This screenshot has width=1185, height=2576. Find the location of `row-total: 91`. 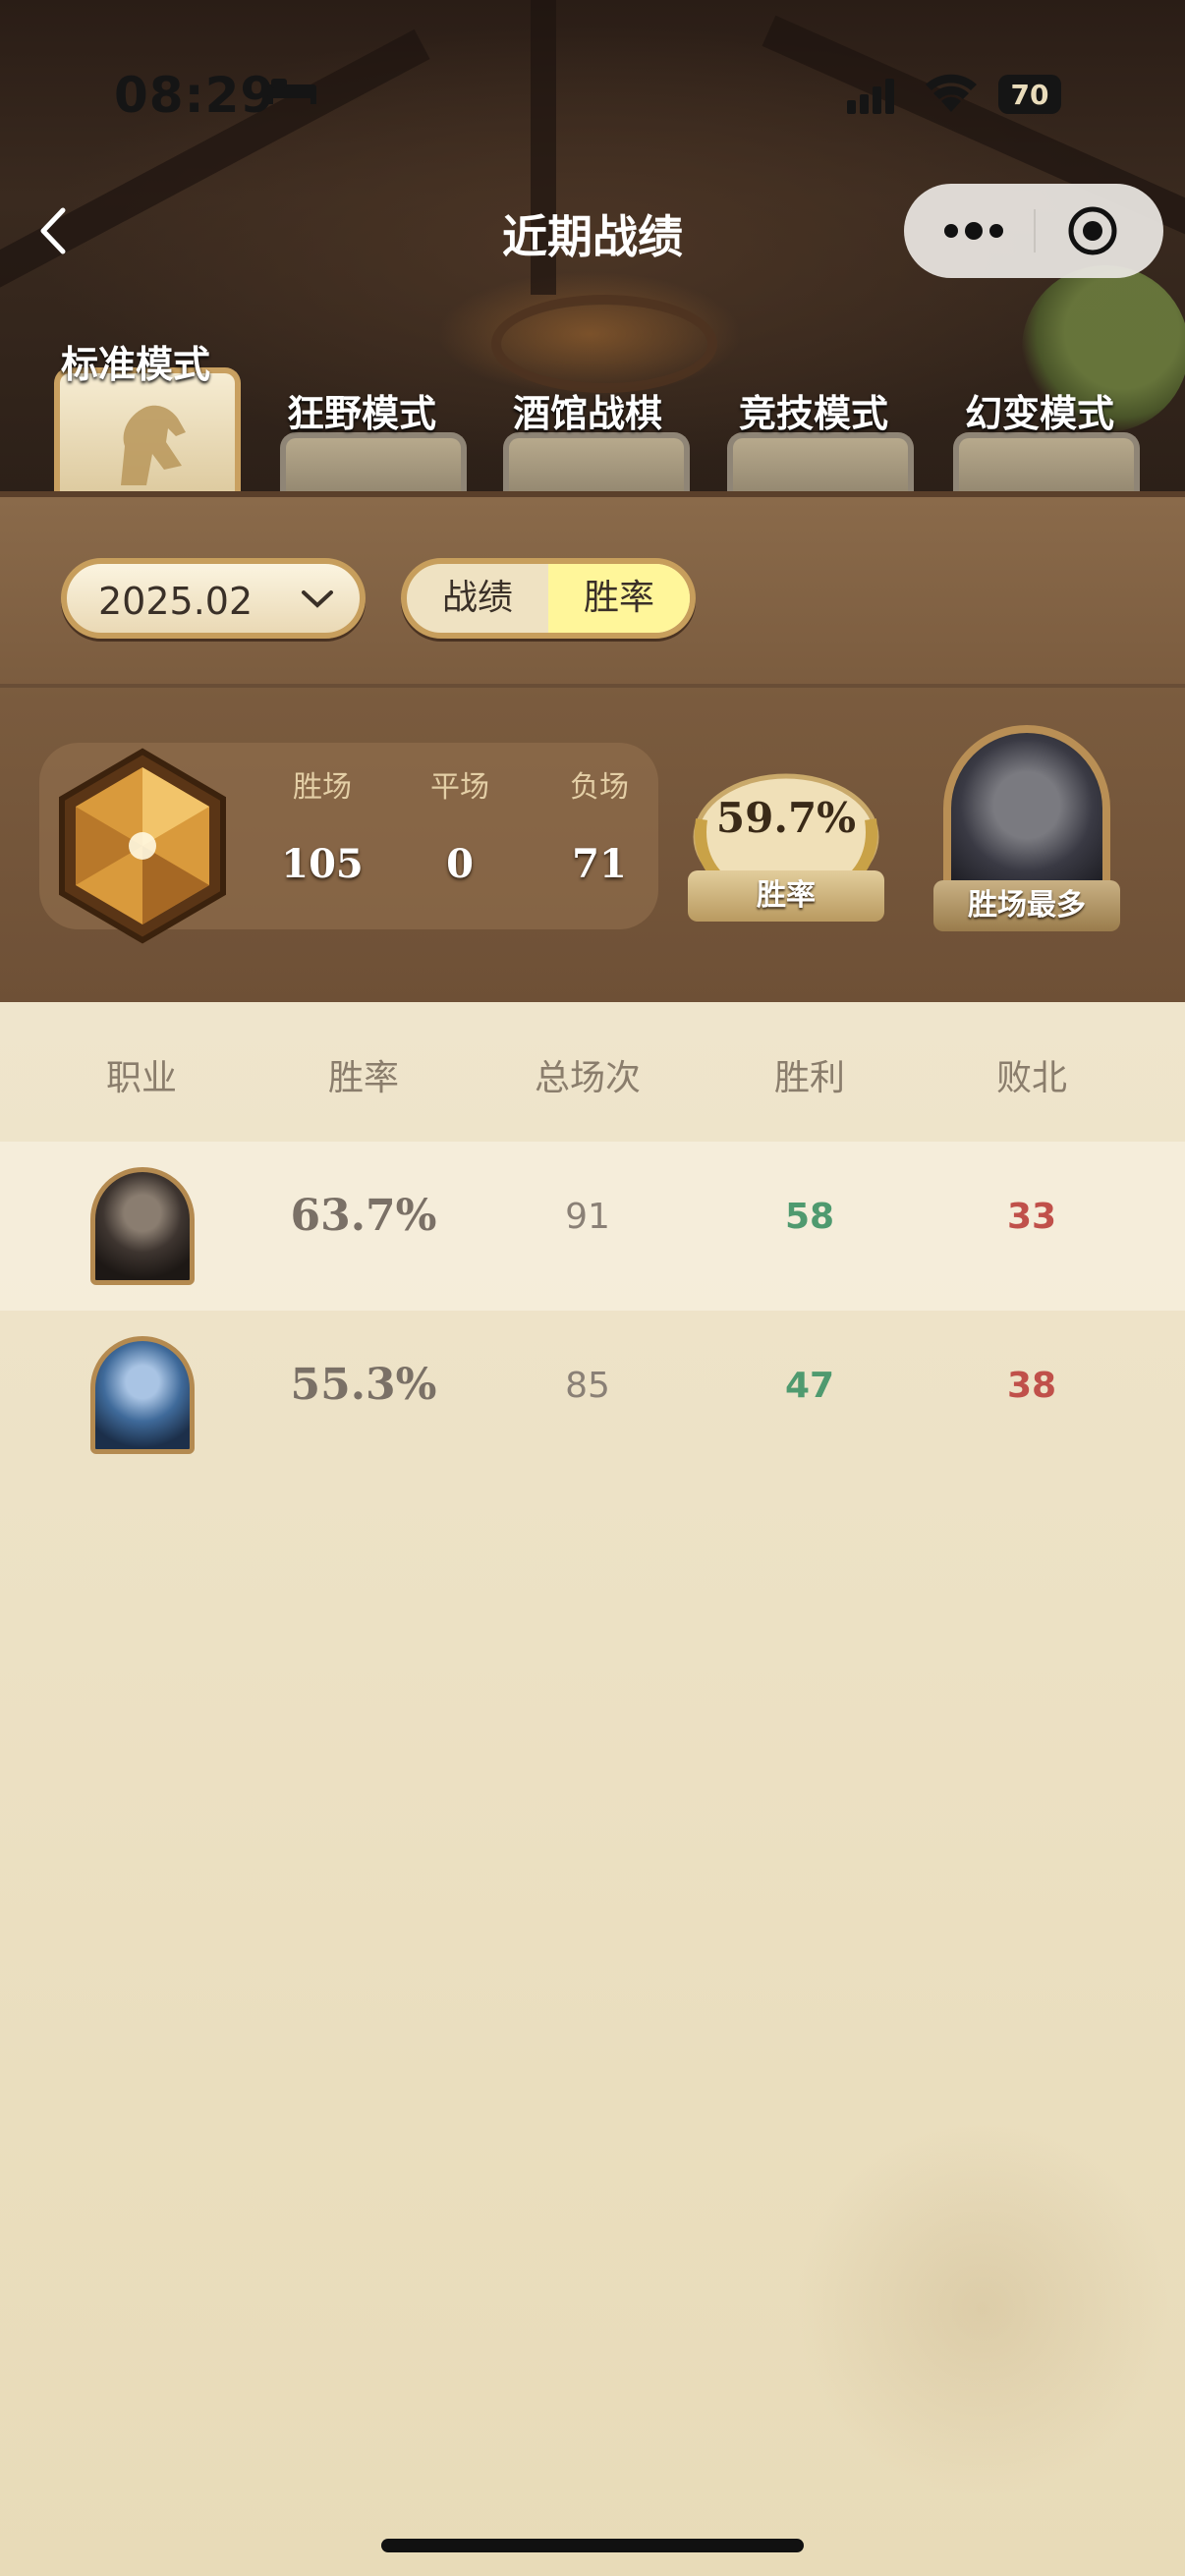

row-total: 91 is located at coordinates (588, 1217).